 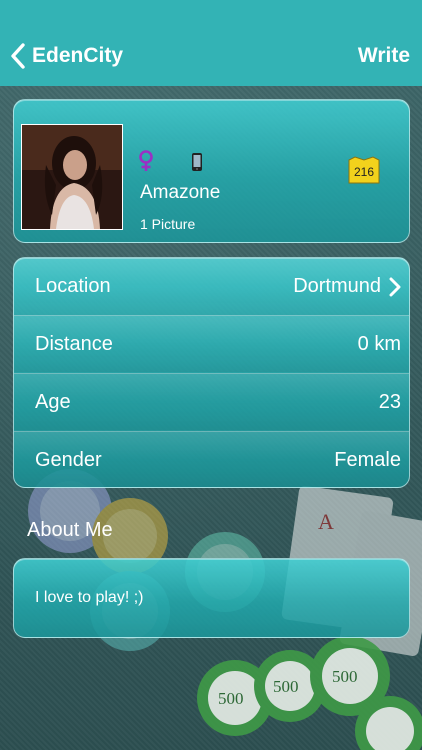 What do you see at coordinates (367, 459) in the screenshot?
I see `gender-value: Female` at bounding box center [367, 459].